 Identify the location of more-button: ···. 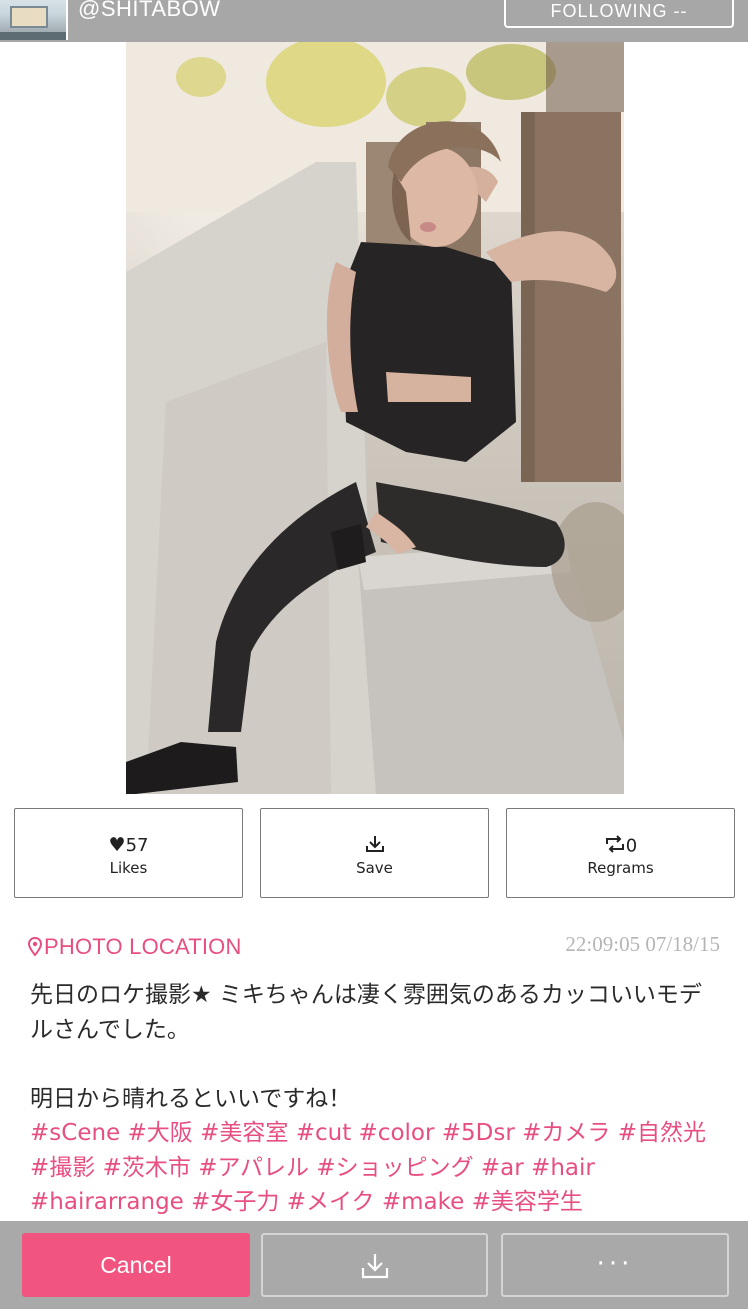
(615, 1265).